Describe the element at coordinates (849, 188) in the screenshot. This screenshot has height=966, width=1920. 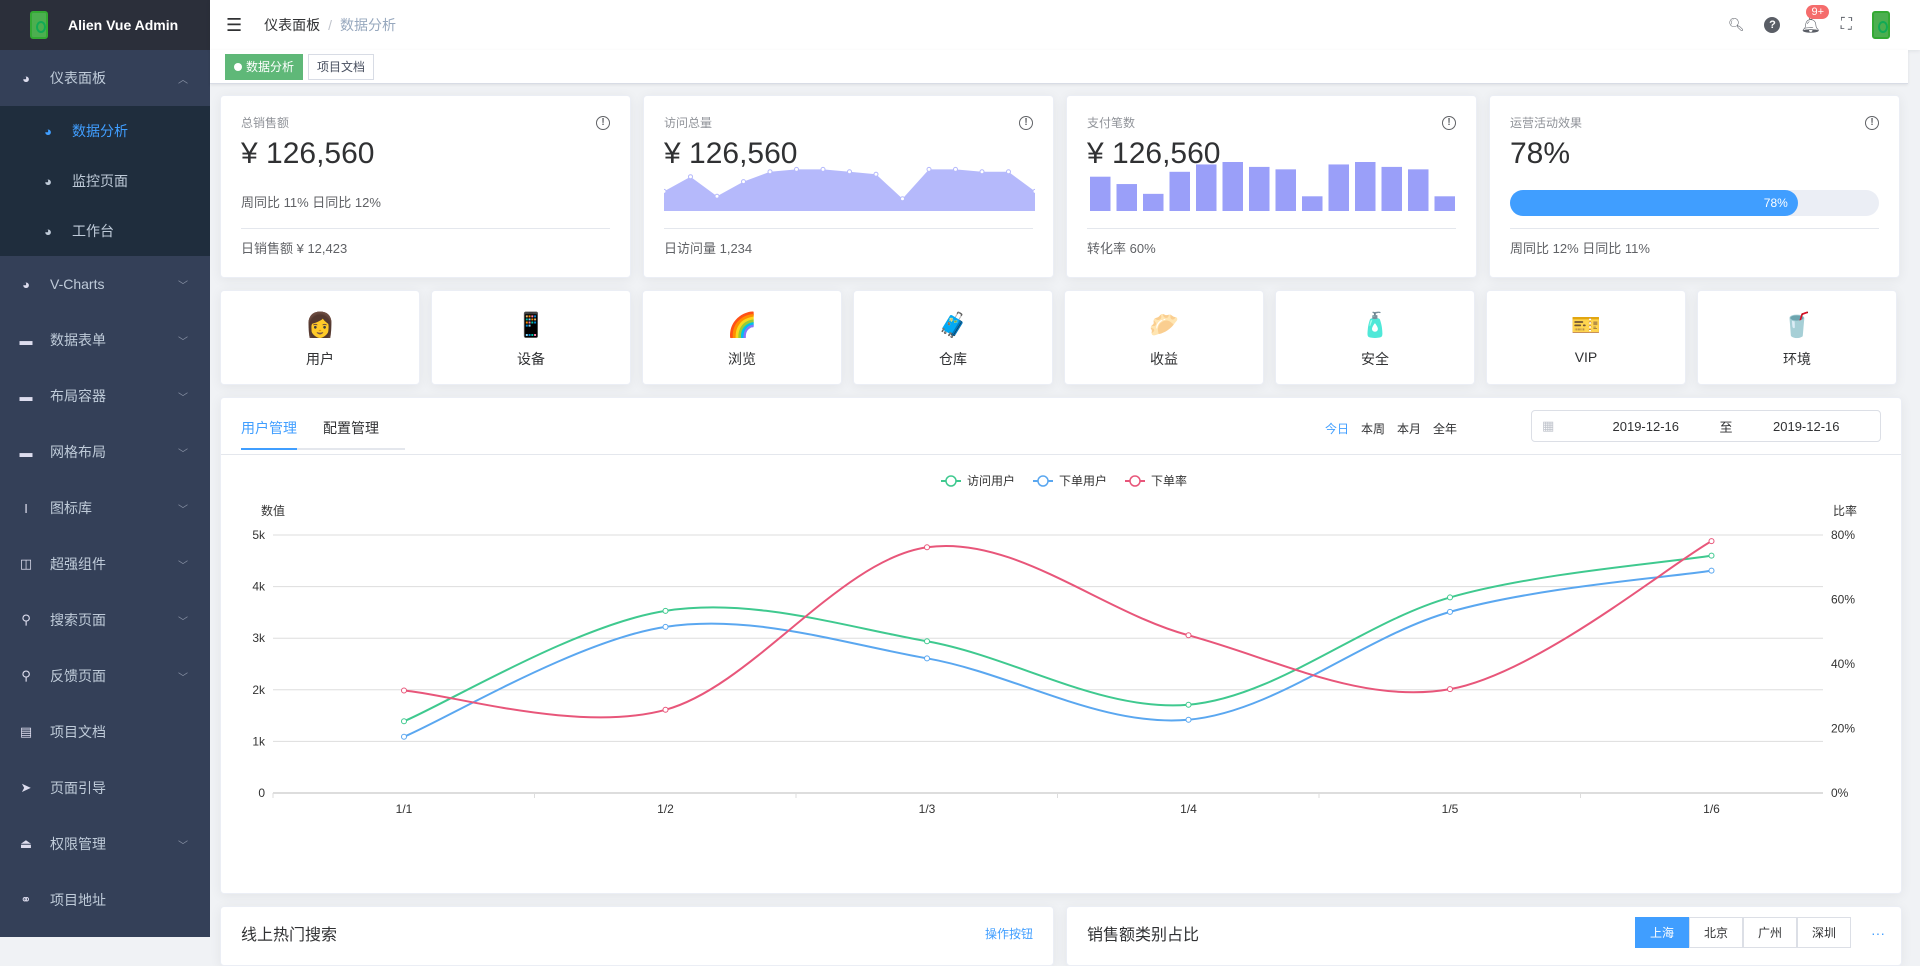
I see `visits-area-chart` at that location.